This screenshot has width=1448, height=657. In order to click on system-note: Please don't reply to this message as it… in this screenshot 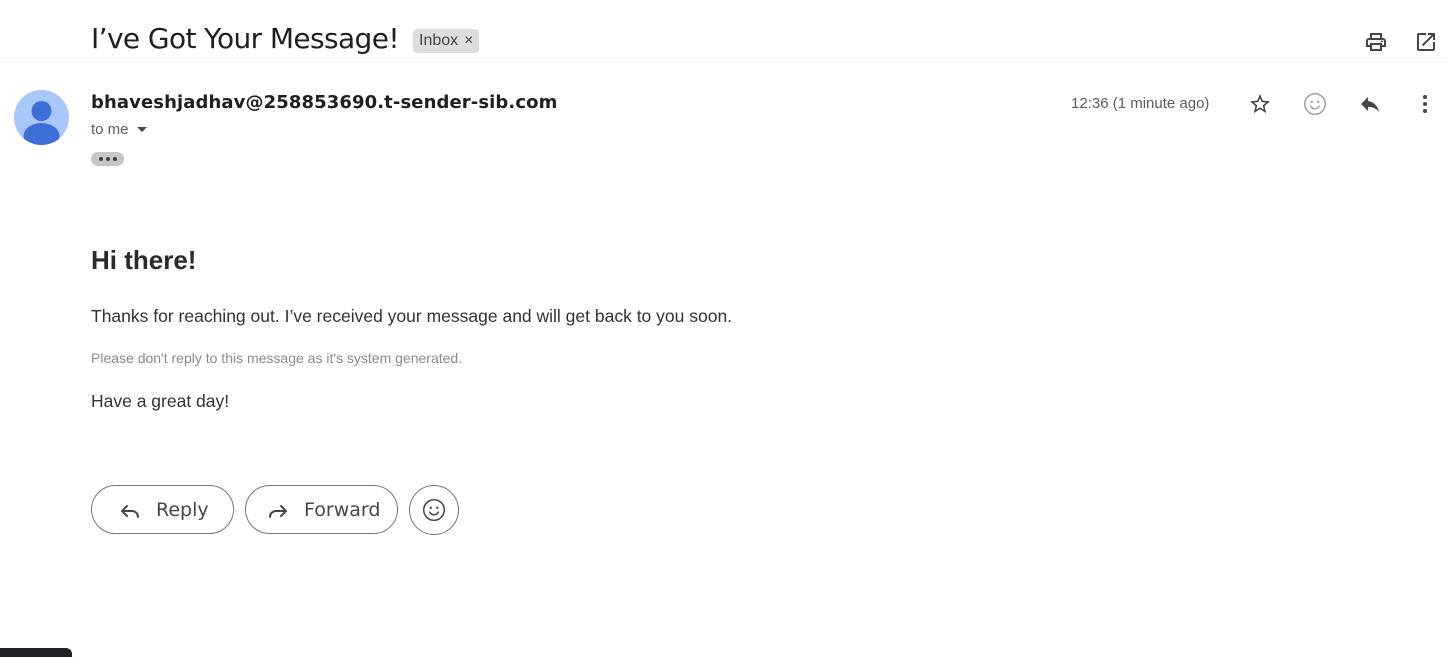, I will do `click(277, 358)`.